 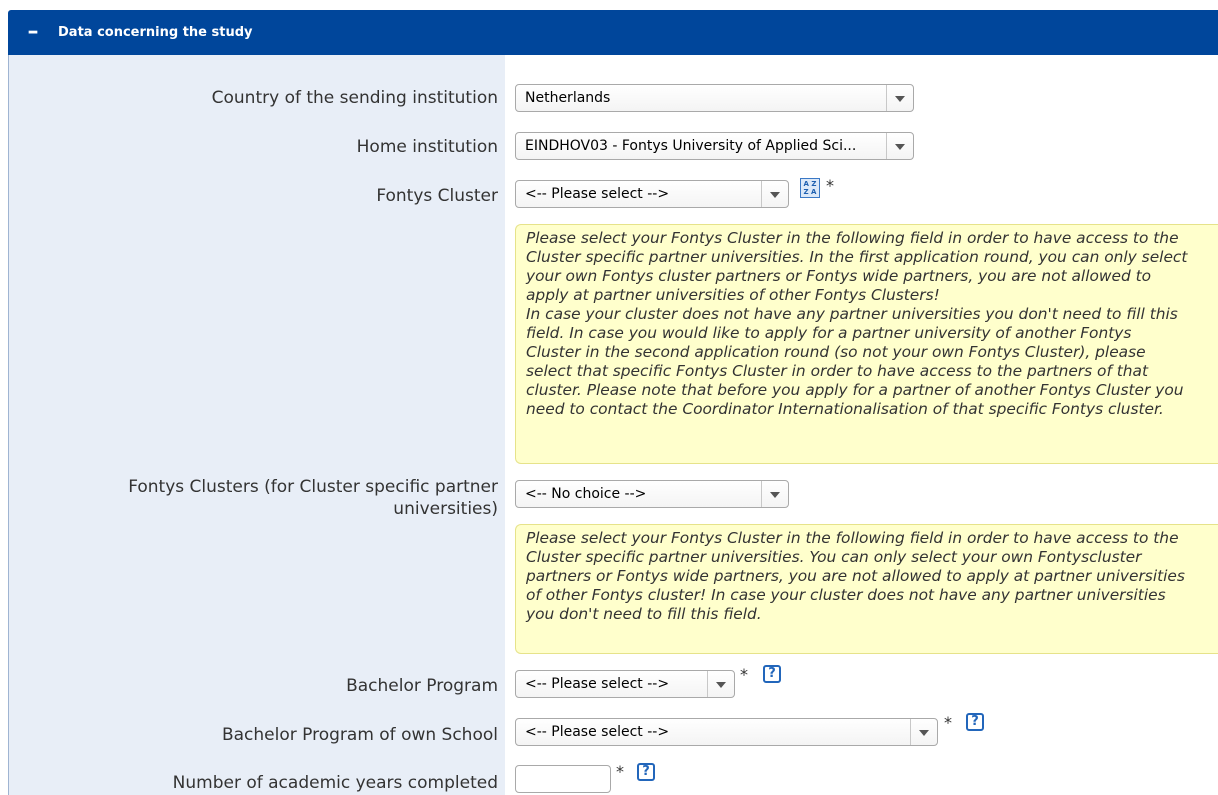 I want to click on fontys-clusters-partner-label-line2: universities), so click(x=445, y=509).